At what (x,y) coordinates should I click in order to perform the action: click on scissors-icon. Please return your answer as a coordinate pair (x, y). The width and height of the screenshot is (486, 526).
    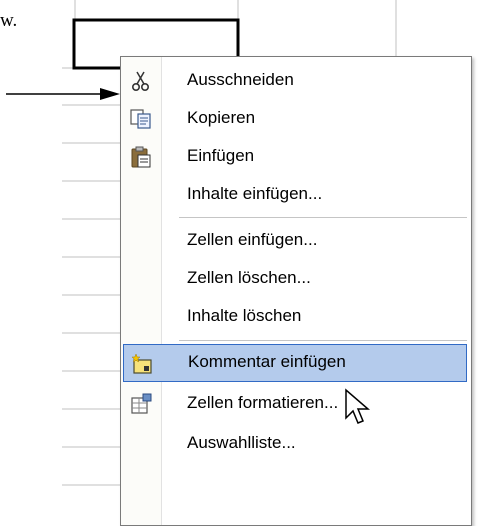
    Looking at the image, I should click on (141, 81).